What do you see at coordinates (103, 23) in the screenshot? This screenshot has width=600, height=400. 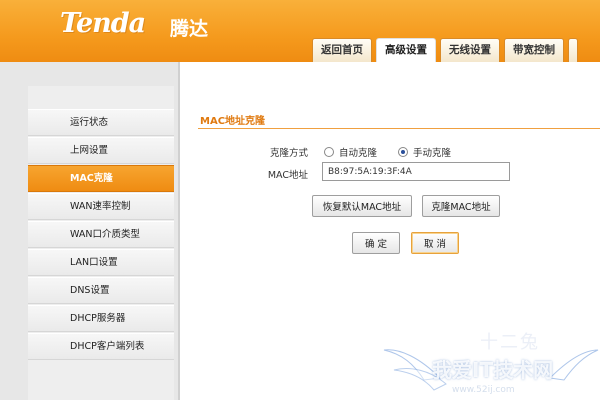 I see `brand-logo: Tenda` at bounding box center [103, 23].